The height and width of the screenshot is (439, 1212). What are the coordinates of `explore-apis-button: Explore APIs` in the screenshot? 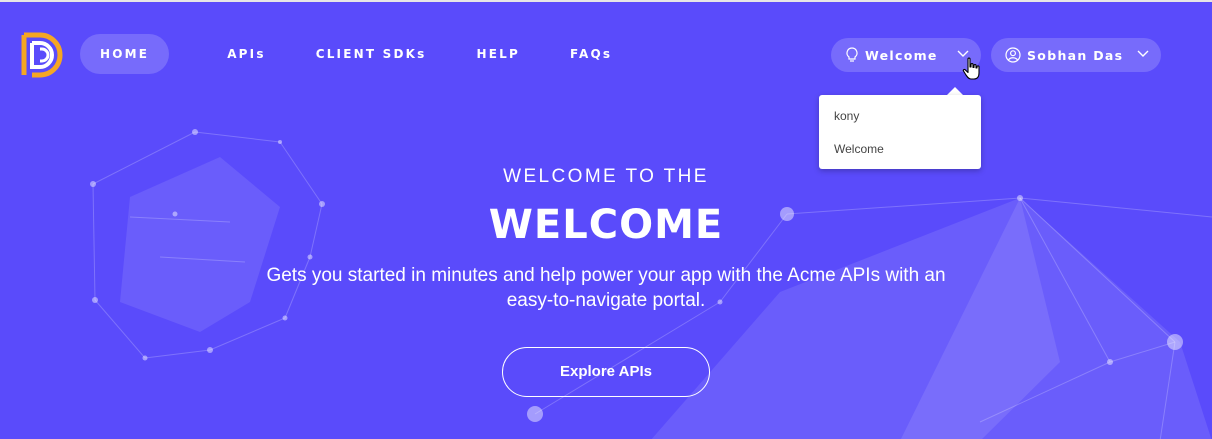 It's located at (606, 372).